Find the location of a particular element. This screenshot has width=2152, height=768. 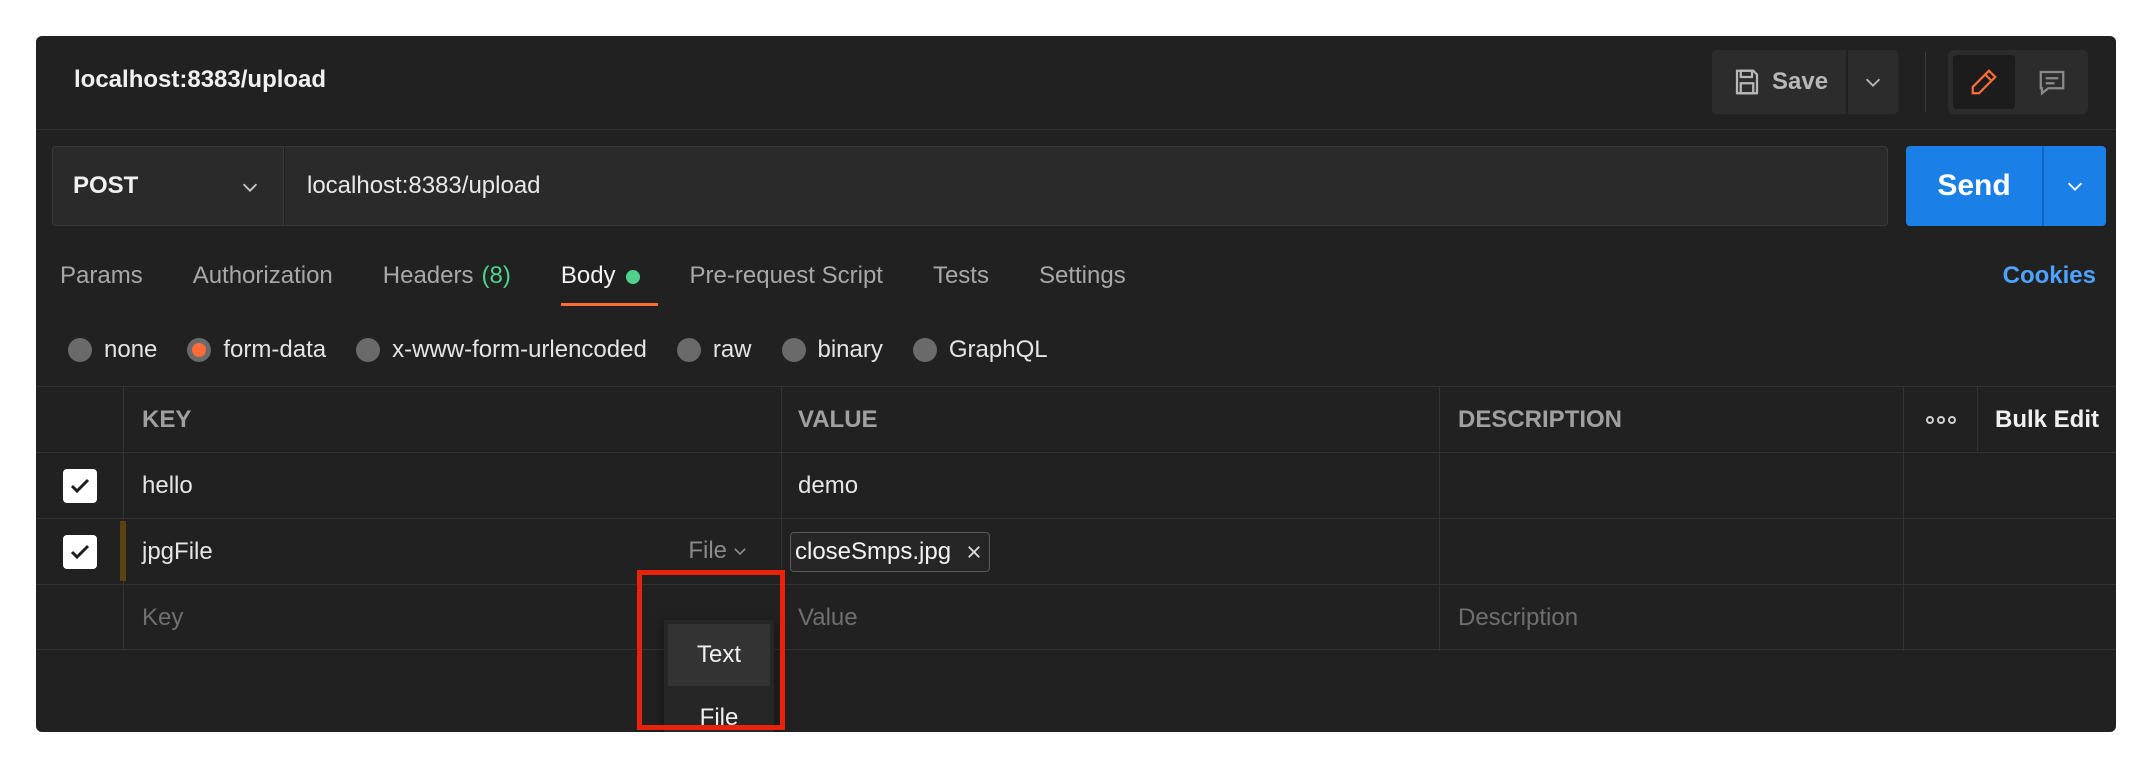

tab-label: Params is located at coordinates (101, 275).